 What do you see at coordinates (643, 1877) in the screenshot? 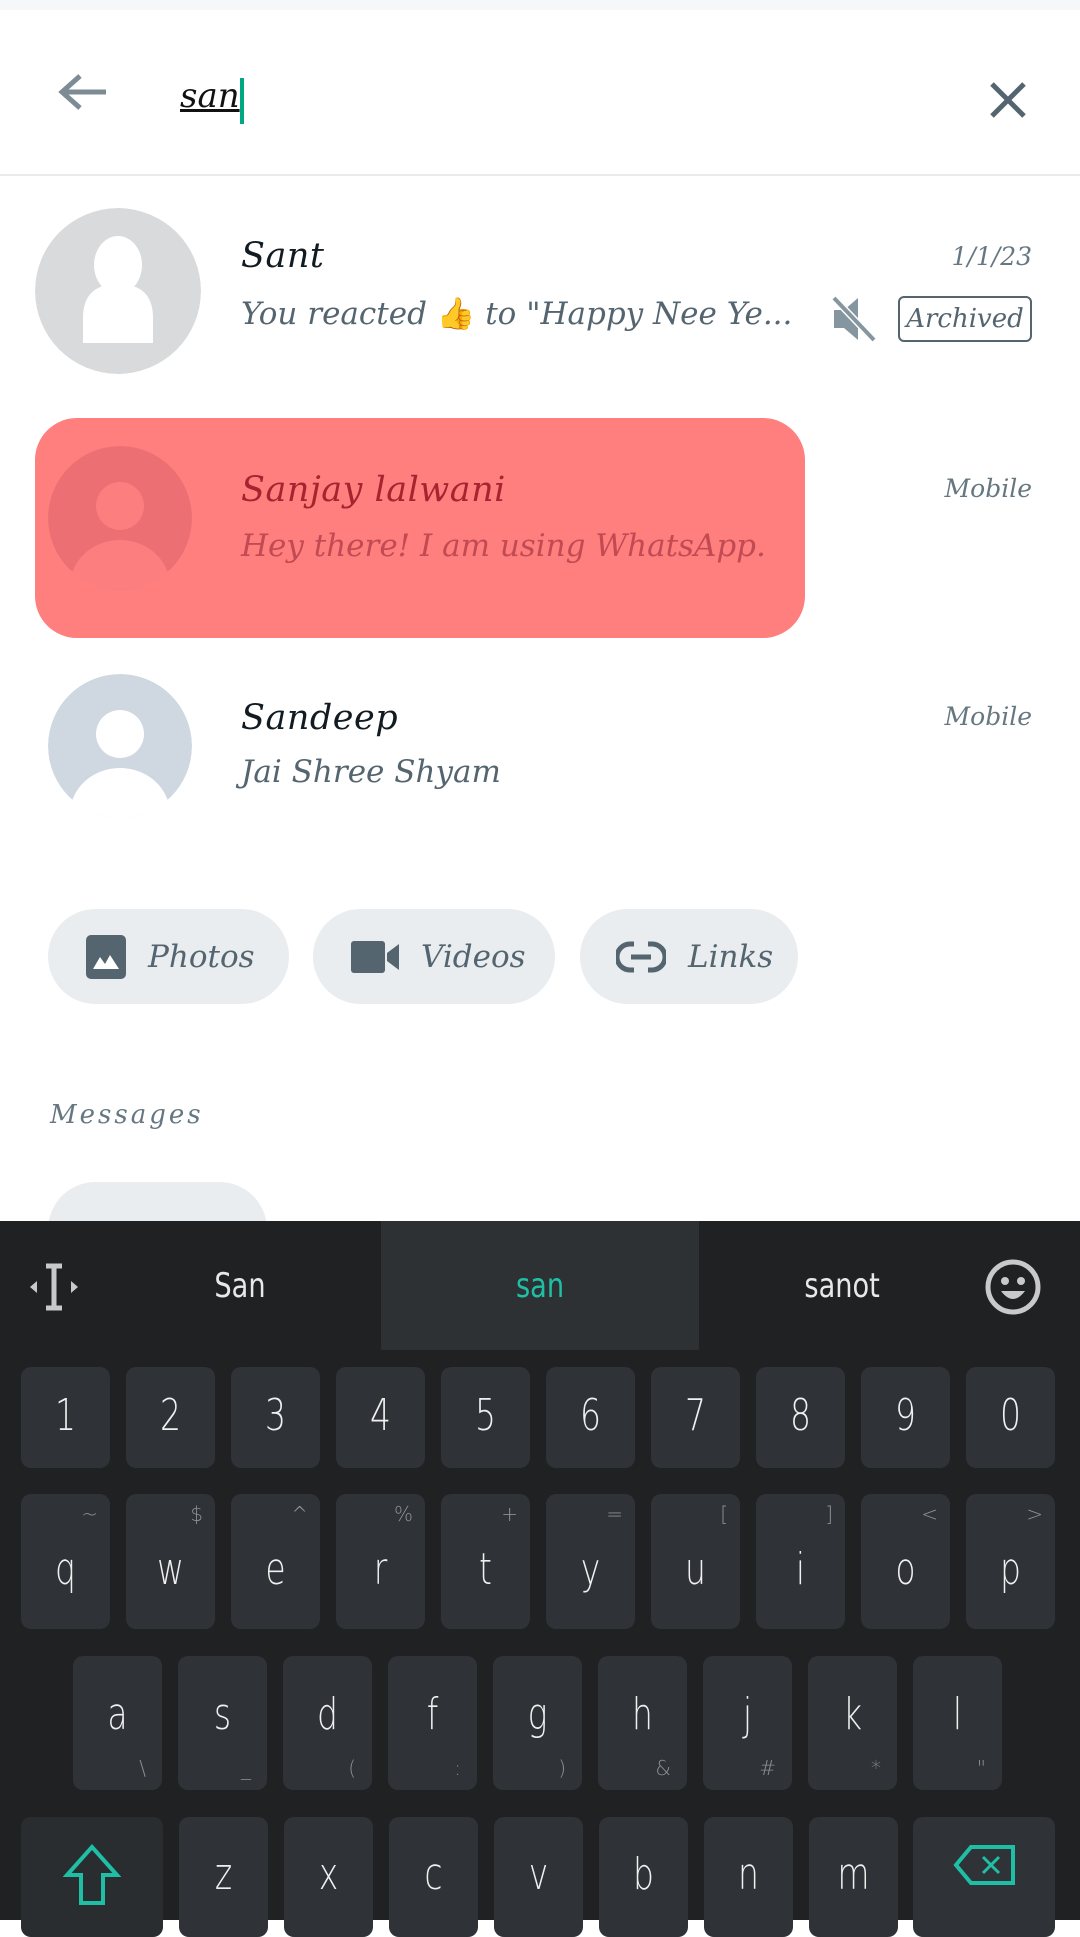
I see `key-b: b` at bounding box center [643, 1877].